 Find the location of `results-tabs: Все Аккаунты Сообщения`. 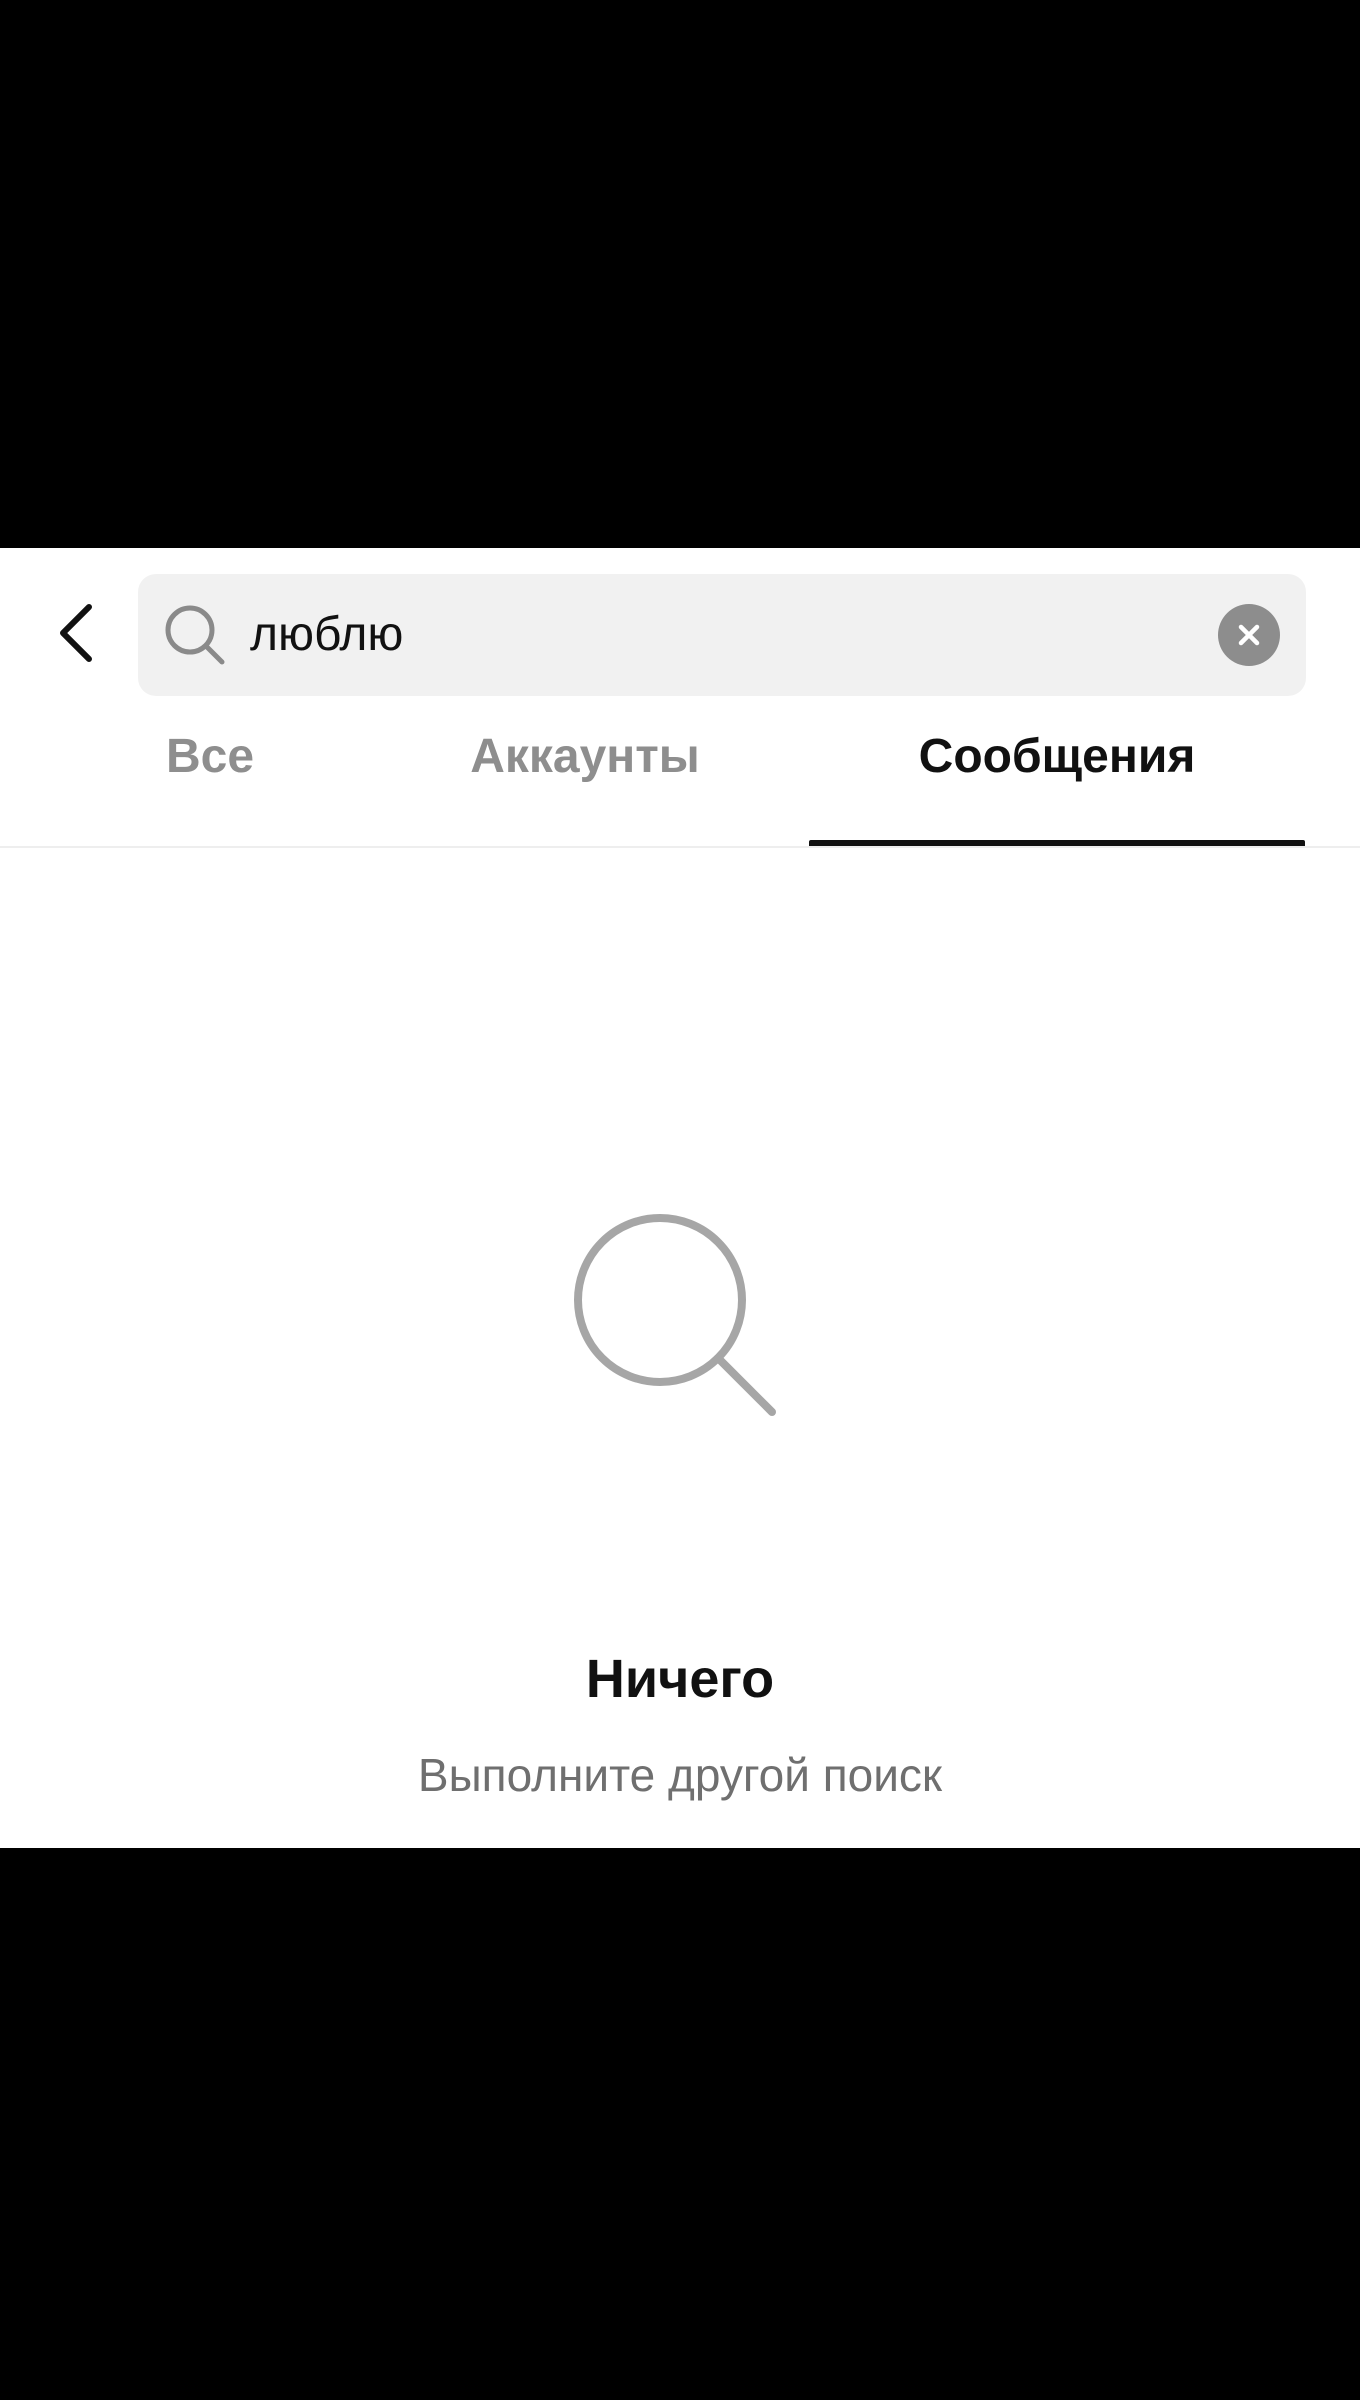

results-tabs: Все Аккаунты Сообщения is located at coordinates (680, 757).